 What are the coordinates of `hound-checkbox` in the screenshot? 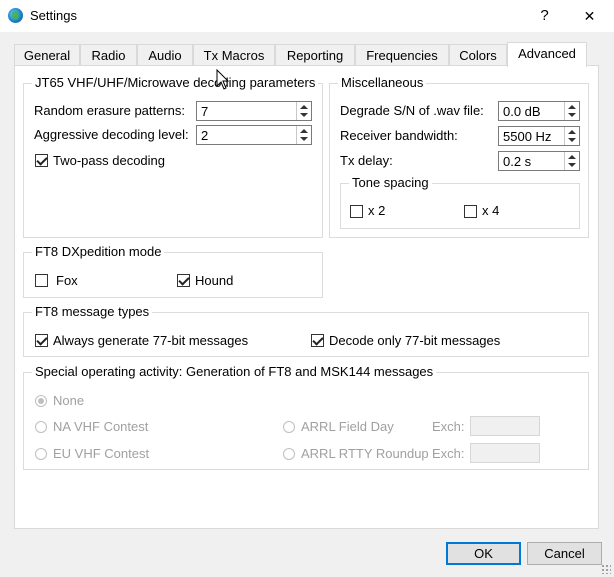 It's located at (183, 280).